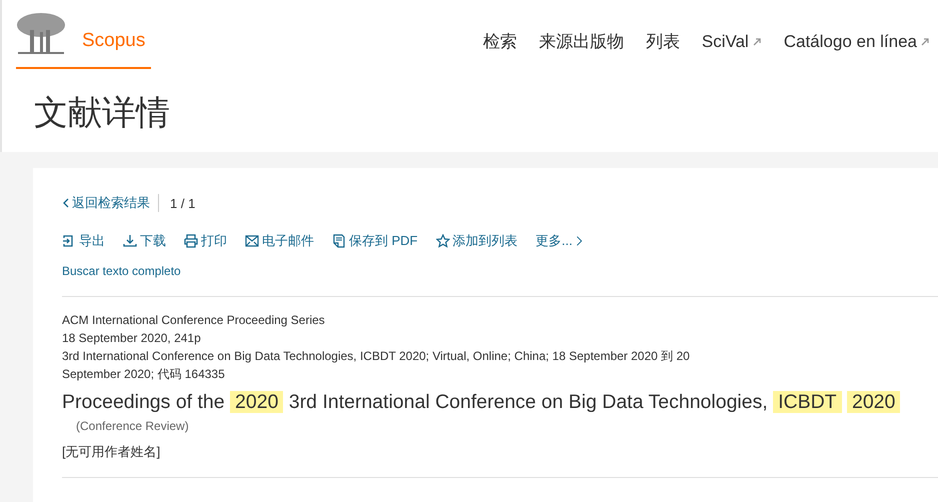 This screenshot has height=502, width=938. I want to click on page-title: 文献详情, so click(102, 113).